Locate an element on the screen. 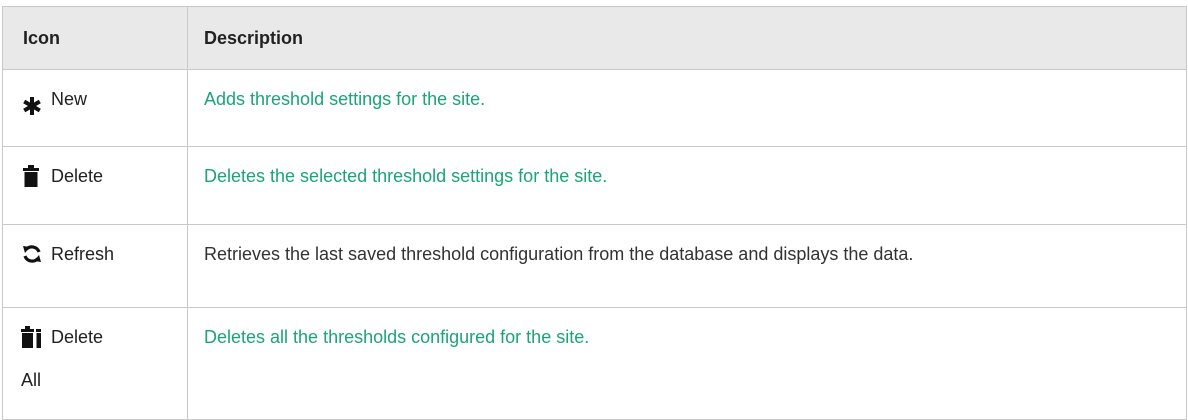 The width and height of the screenshot is (1188, 420). icon-cell-delete: Delete is located at coordinates (95, 185).